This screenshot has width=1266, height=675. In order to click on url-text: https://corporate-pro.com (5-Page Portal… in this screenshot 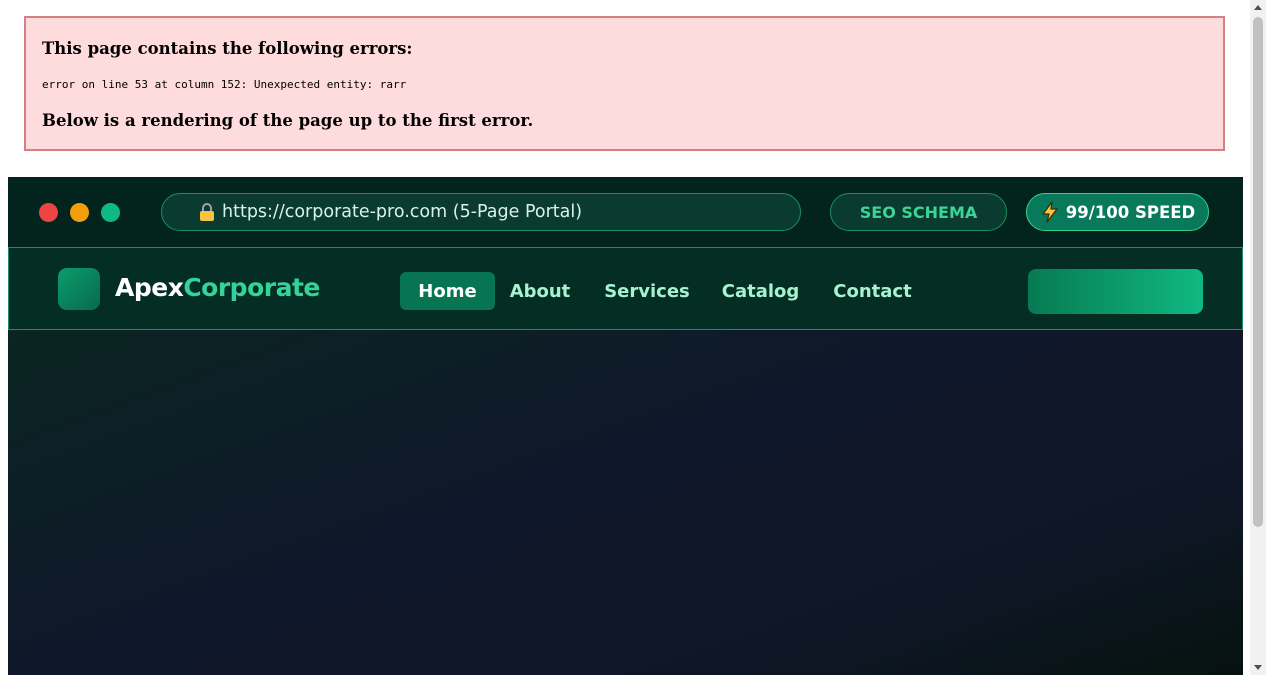, I will do `click(402, 212)`.